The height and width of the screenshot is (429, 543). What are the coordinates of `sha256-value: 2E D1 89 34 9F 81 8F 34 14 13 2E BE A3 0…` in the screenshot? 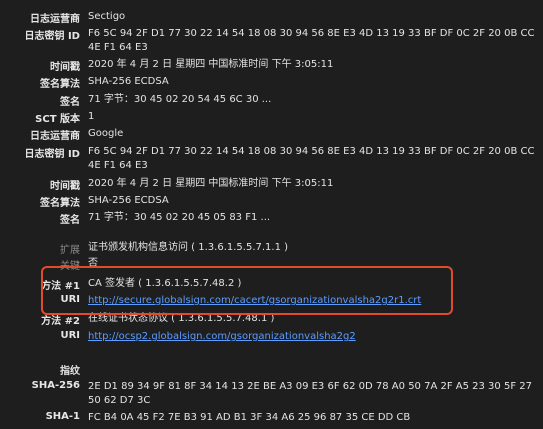 It's located at (312, 393).